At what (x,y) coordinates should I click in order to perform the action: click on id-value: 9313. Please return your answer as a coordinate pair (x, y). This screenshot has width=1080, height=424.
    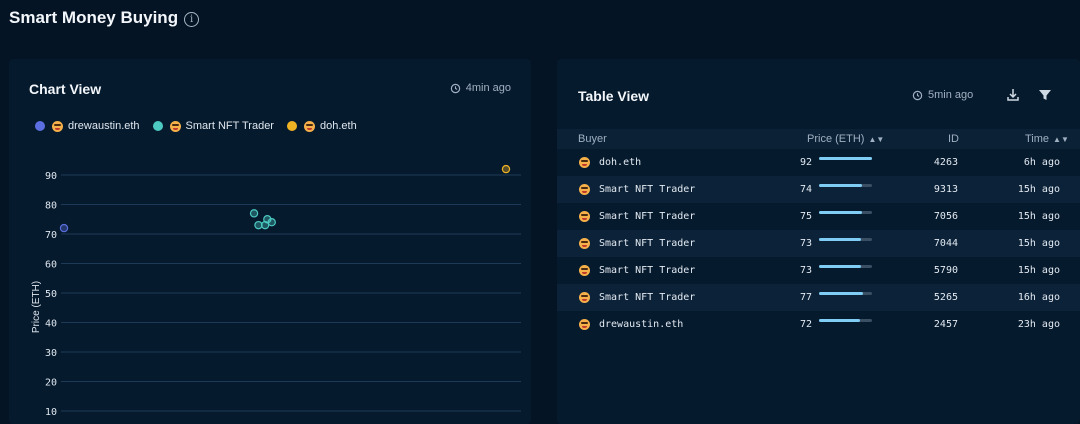
    Looking at the image, I should click on (945, 189).